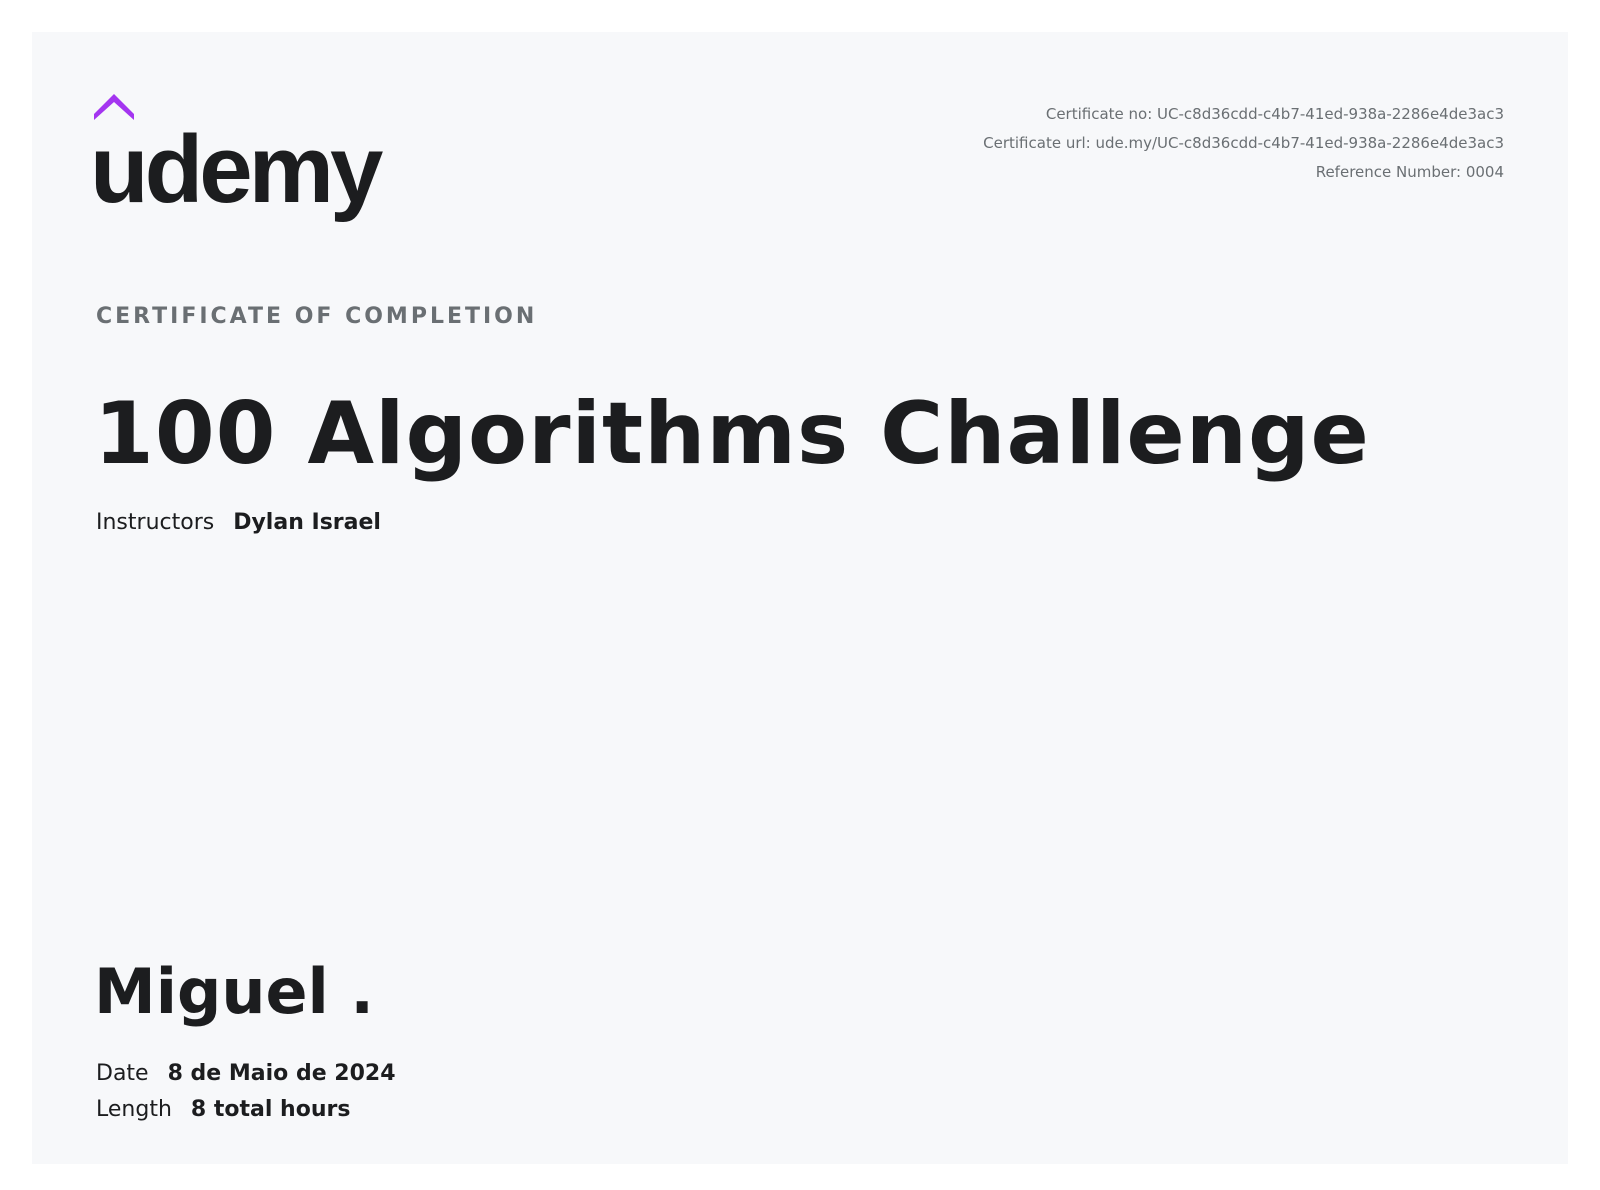 This screenshot has height=1190, width=1600. Describe the element at coordinates (281, 1073) in the screenshot. I see `date-value: 8 de Maio de 2024` at that location.